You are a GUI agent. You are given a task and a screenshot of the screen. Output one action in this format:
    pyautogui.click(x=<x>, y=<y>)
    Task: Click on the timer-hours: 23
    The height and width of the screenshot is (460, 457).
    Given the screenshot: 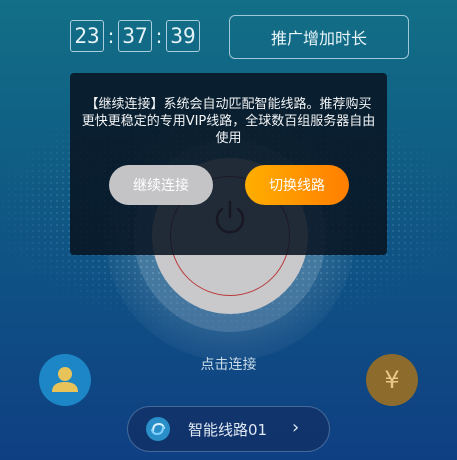 What is the action you would take?
    pyautogui.click(x=87, y=36)
    